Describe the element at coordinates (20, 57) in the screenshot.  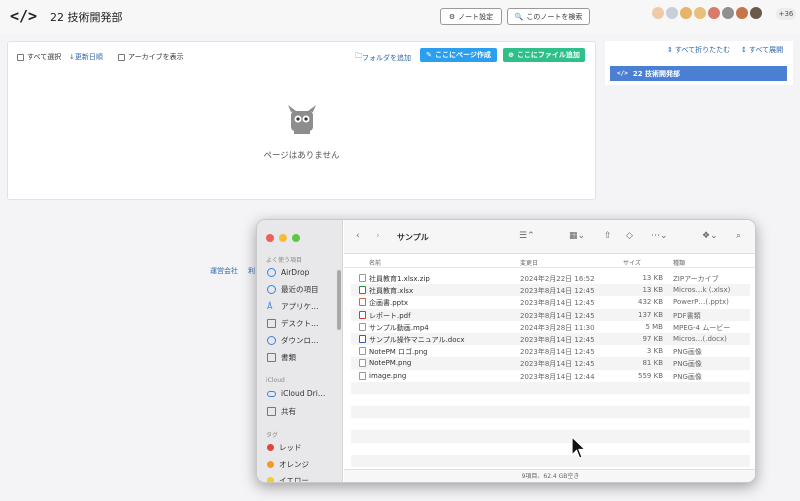
I see `checkbox-icon` at that location.